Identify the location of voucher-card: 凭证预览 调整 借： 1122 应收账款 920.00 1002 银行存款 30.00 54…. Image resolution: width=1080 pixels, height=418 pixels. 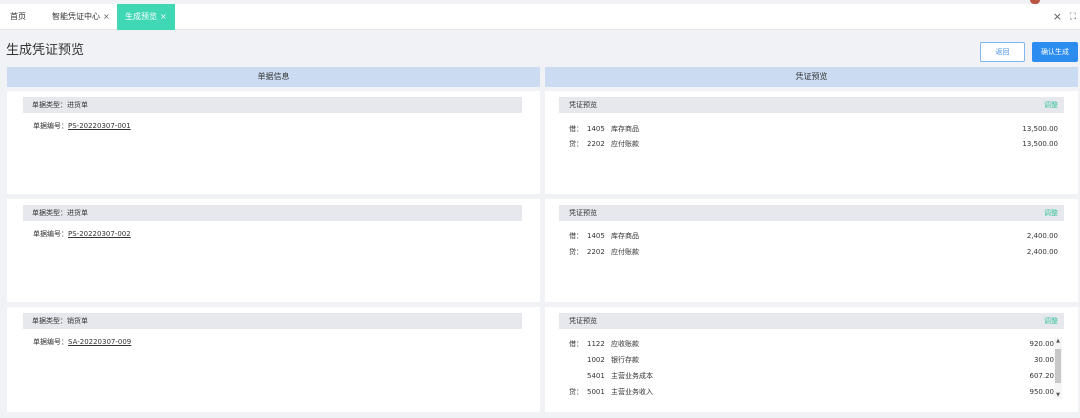
(811, 359).